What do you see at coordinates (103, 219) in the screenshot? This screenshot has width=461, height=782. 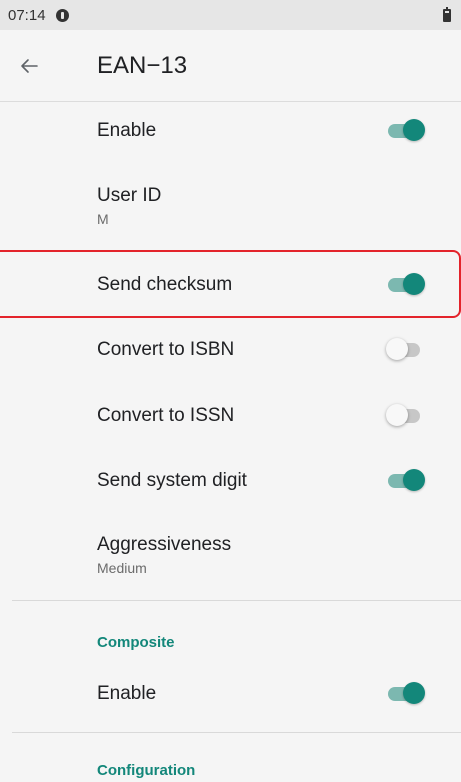 I see `pref-summary: M` at bounding box center [103, 219].